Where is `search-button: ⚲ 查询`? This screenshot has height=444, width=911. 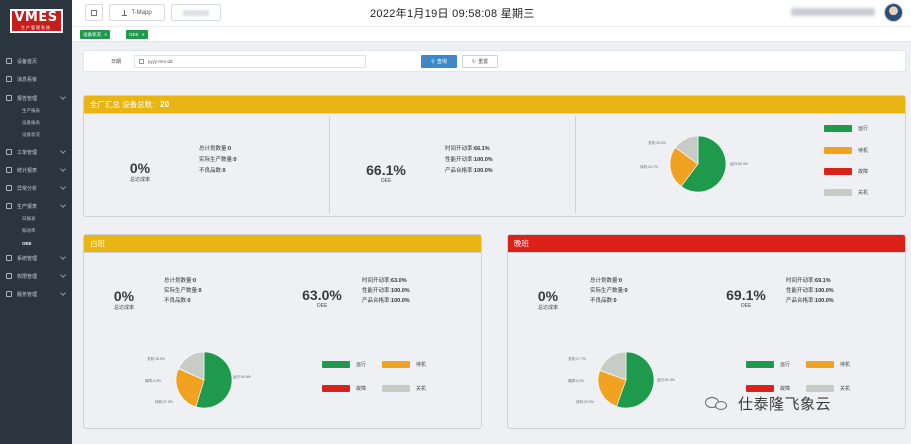 search-button: ⚲ 查询 is located at coordinates (439, 61).